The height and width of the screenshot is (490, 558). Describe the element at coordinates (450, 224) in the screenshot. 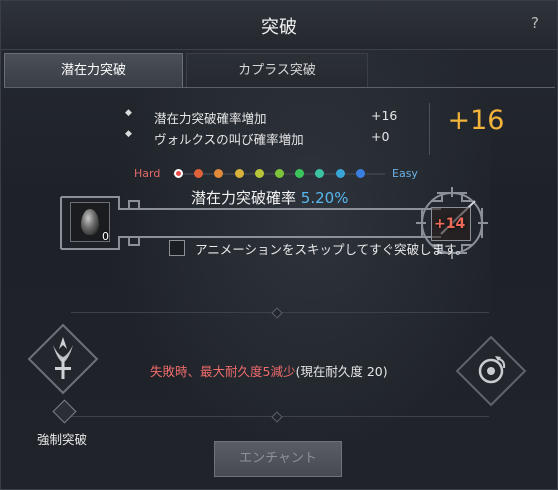

I see `target-enhance-level: +14` at that location.